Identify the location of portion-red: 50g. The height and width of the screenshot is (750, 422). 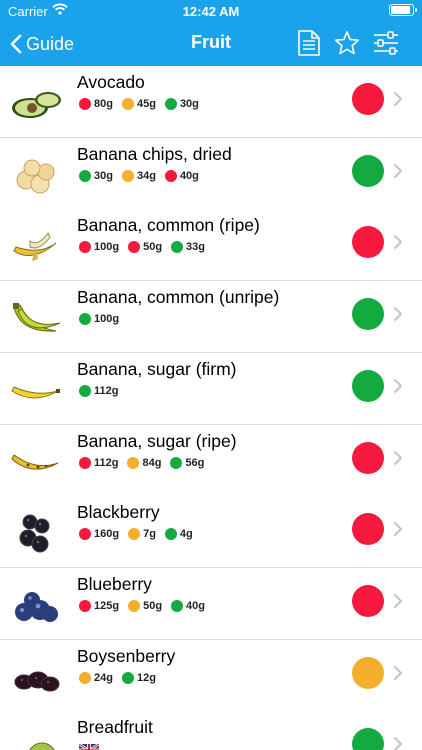
(145, 247).